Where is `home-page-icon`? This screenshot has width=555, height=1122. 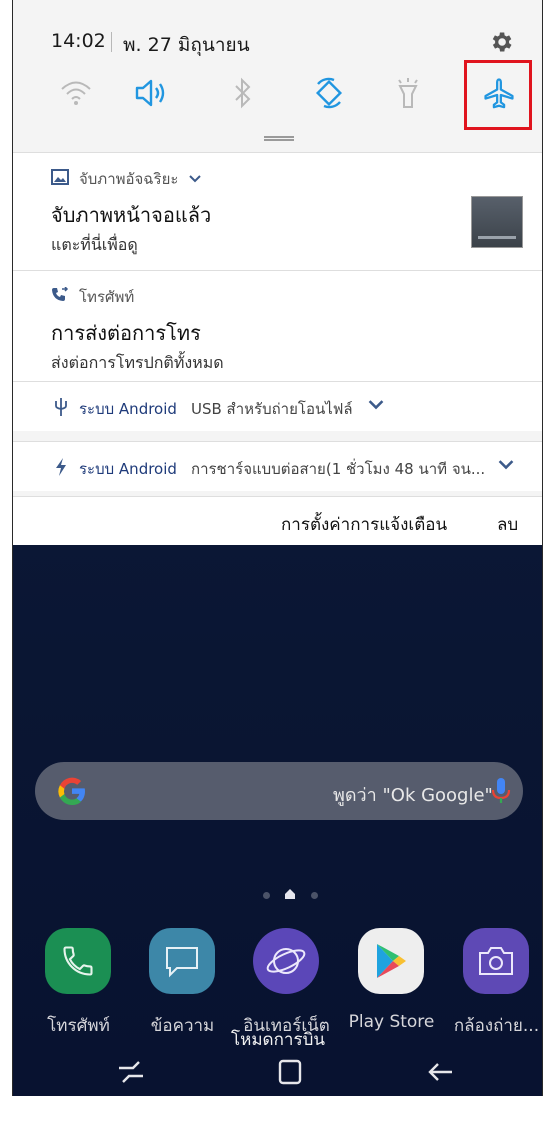
home-page-icon is located at coordinates (290, 894).